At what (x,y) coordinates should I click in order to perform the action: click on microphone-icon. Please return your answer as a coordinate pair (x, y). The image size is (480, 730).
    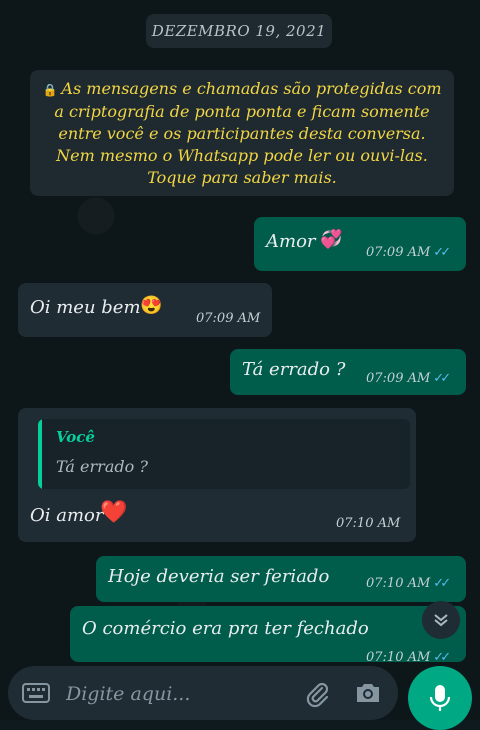
    Looking at the image, I should click on (440, 698).